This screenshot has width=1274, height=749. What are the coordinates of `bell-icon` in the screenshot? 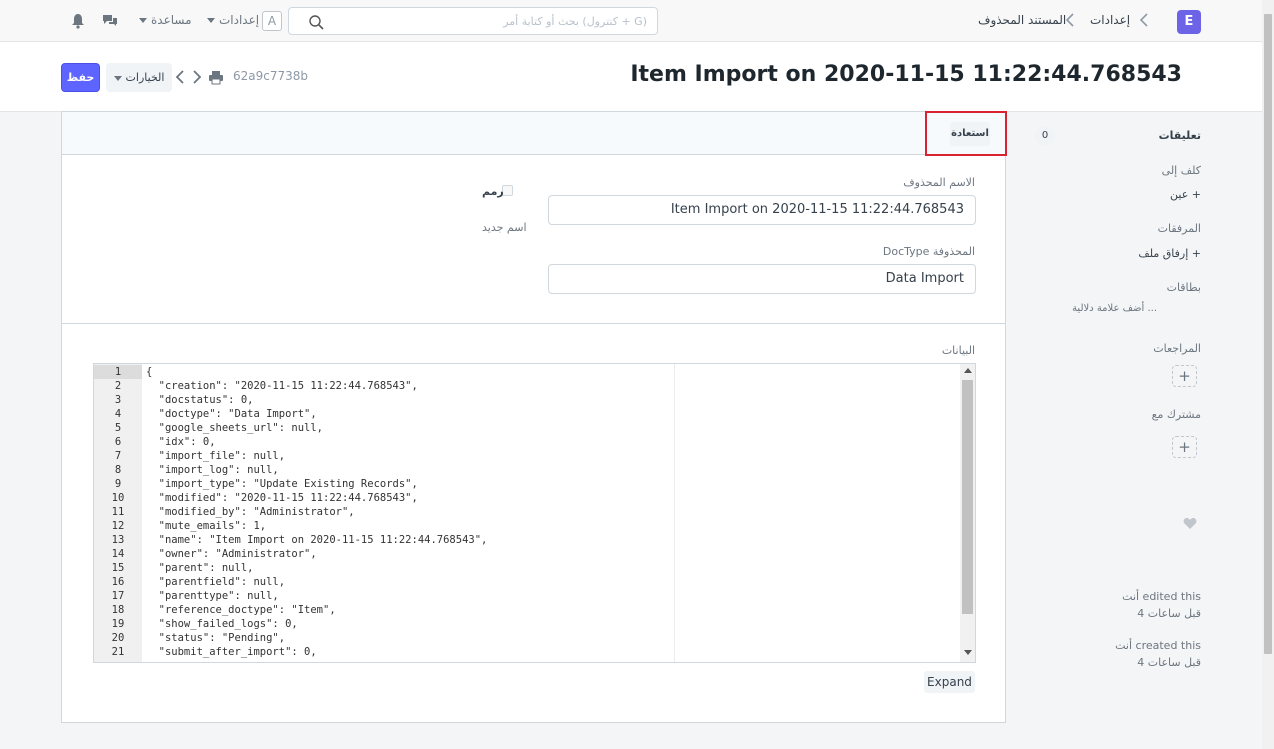 It's located at (78, 21).